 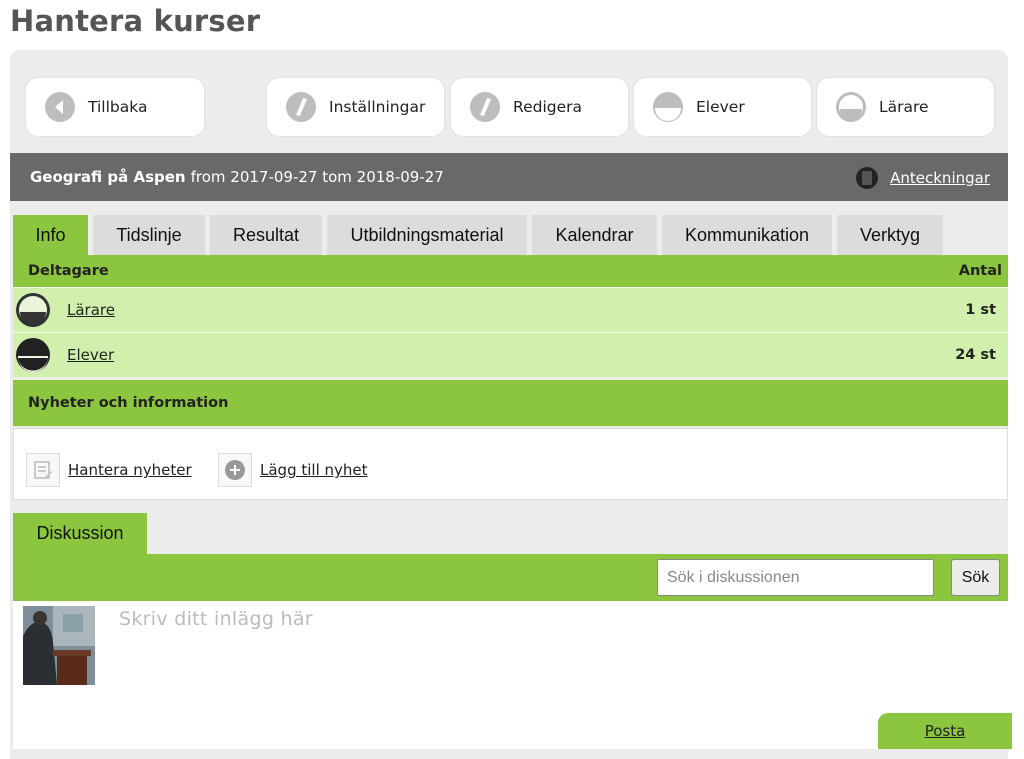 I want to click on participants-header-label: Deltagare, so click(x=68, y=271).